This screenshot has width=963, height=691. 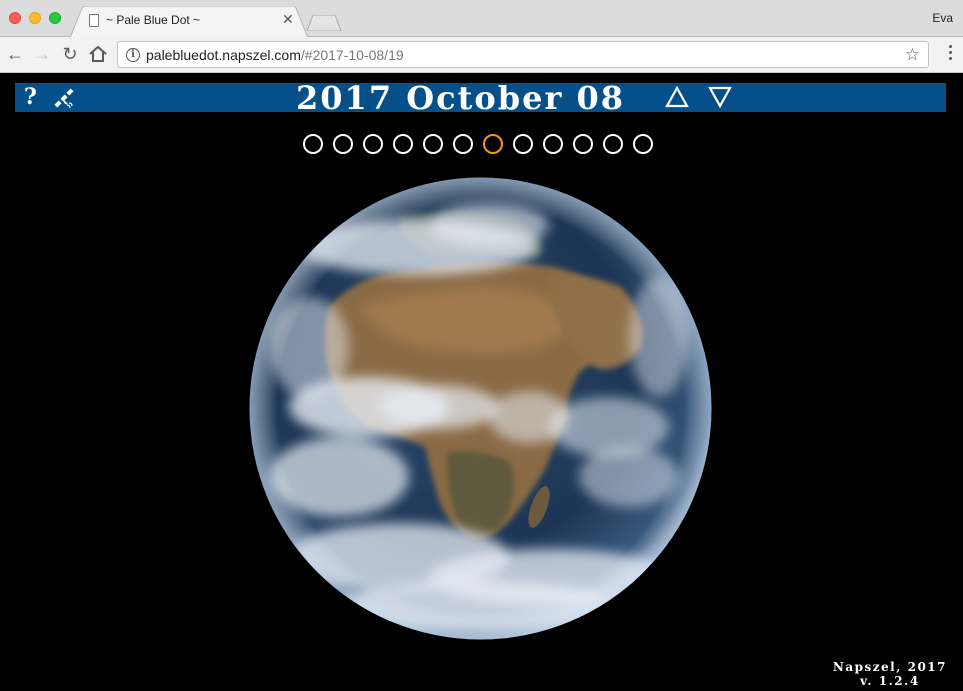 I want to click on page-document-icon, so click(x=94, y=20).